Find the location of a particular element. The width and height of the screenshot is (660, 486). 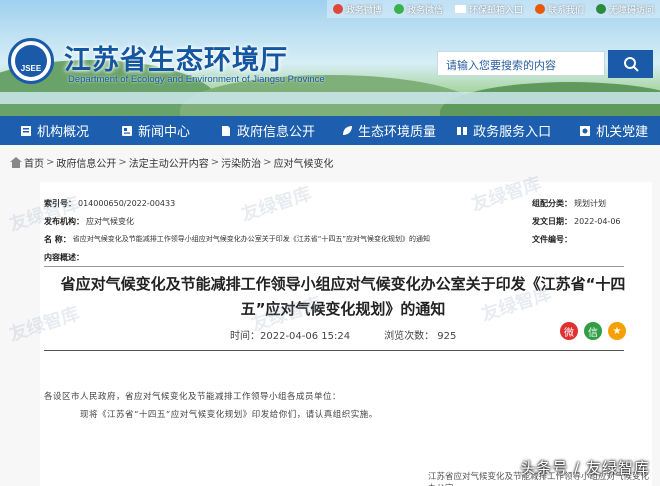

share-weibo-icon: 微 is located at coordinates (569, 331).